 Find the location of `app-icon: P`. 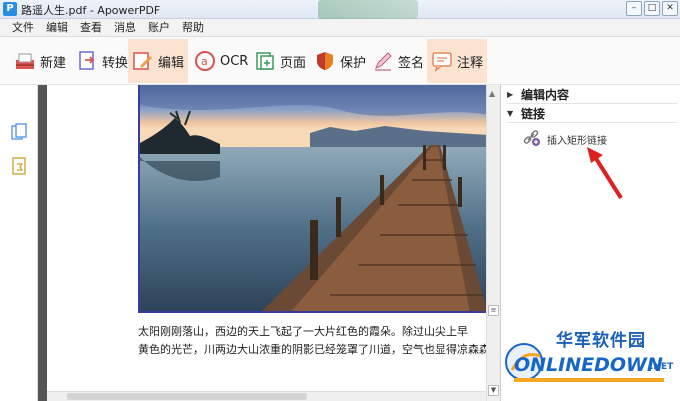

app-icon: P is located at coordinates (10, 9).